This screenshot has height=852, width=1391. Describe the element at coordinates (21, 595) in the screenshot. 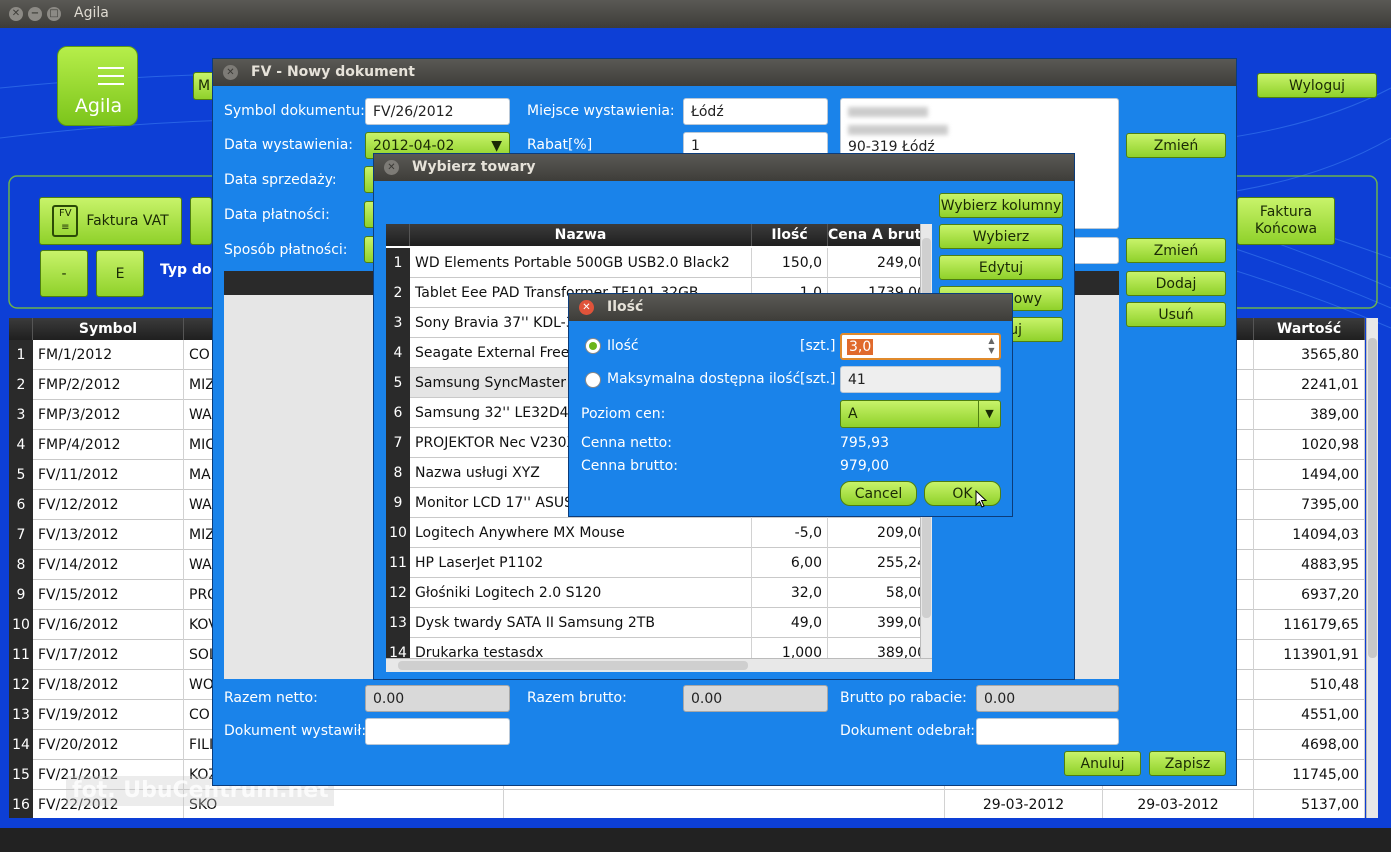

I see `row-number: 9` at that location.